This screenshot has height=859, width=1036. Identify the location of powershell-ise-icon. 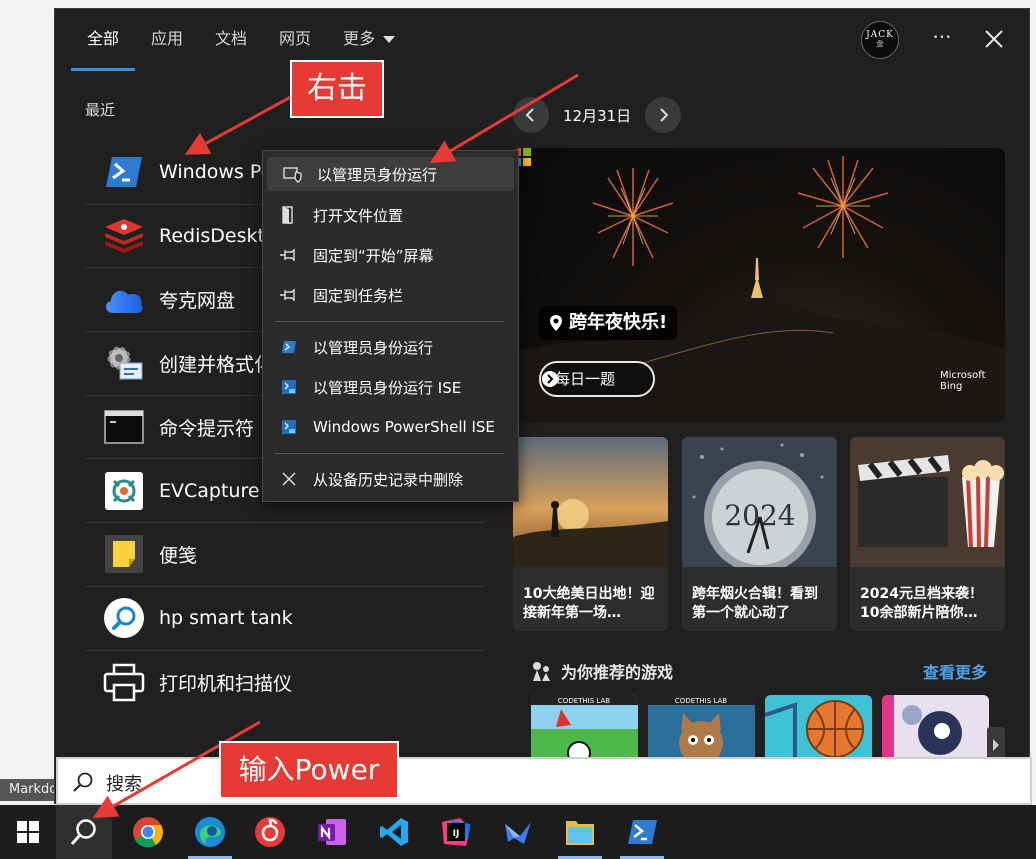
(289, 387).